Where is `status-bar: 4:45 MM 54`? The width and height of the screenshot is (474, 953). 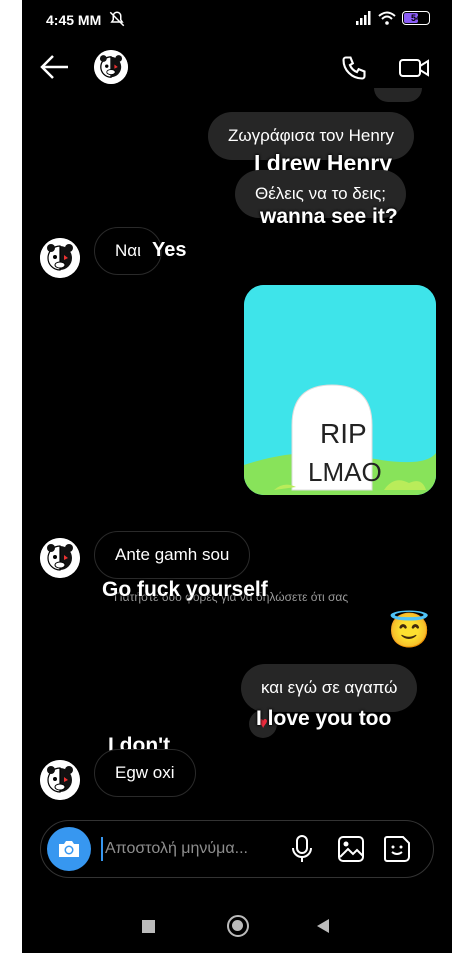 status-bar: 4:45 MM 54 is located at coordinates (237, 20).